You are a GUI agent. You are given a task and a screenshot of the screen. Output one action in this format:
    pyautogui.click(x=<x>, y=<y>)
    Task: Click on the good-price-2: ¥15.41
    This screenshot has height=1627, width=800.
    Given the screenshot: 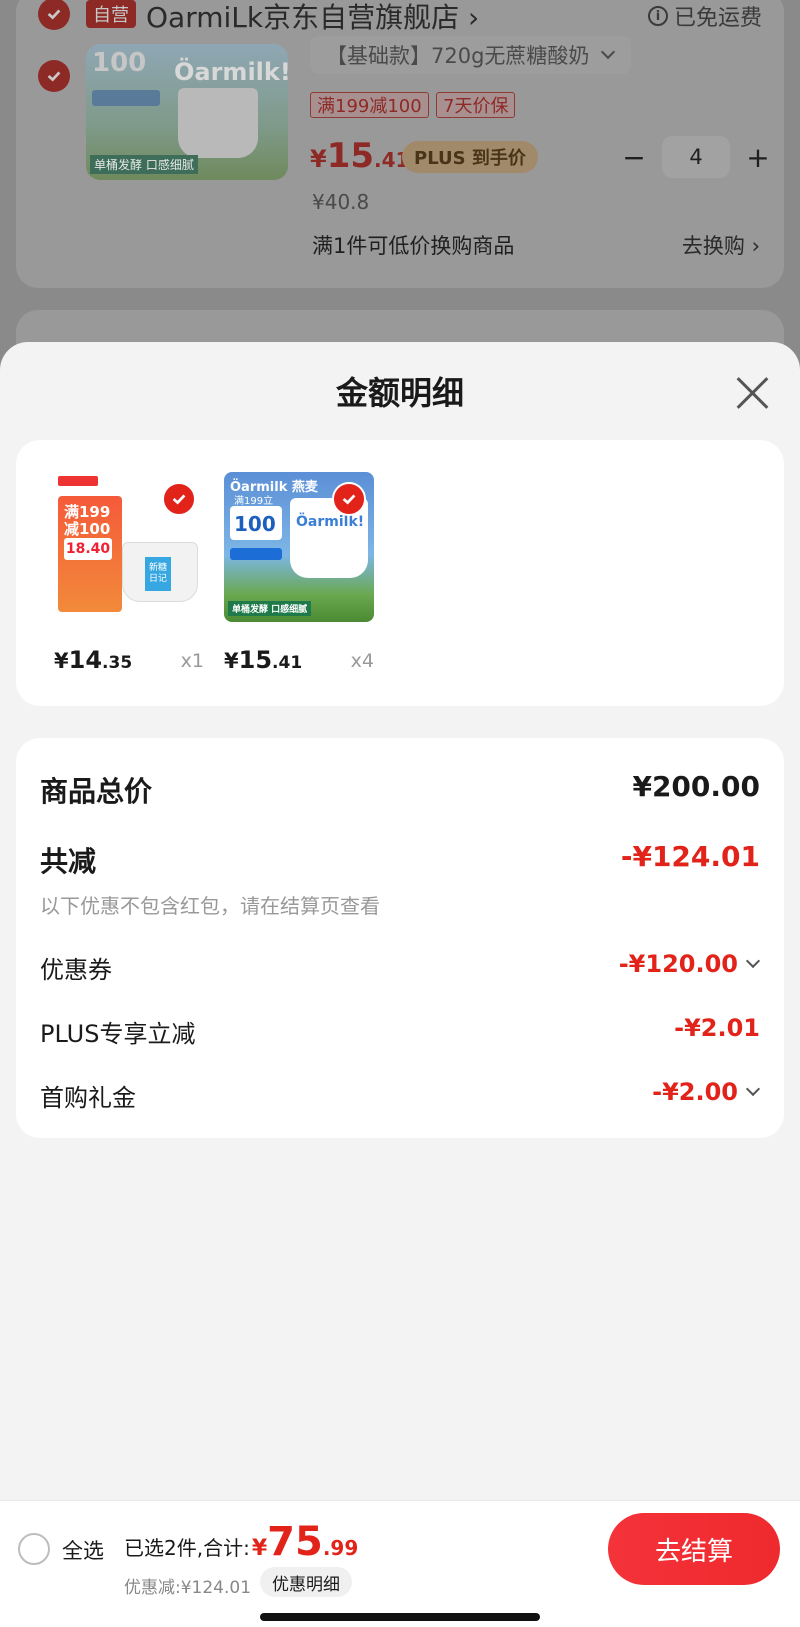 What is the action you would take?
    pyautogui.click(x=263, y=660)
    